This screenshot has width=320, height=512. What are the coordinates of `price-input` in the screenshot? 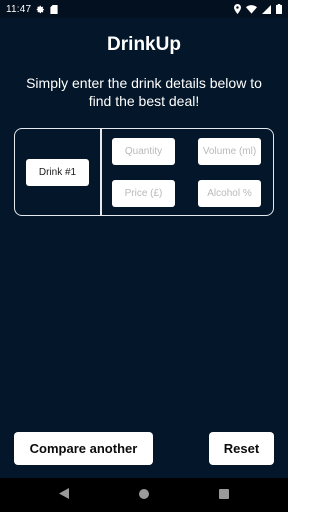 It's located at (143, 193).